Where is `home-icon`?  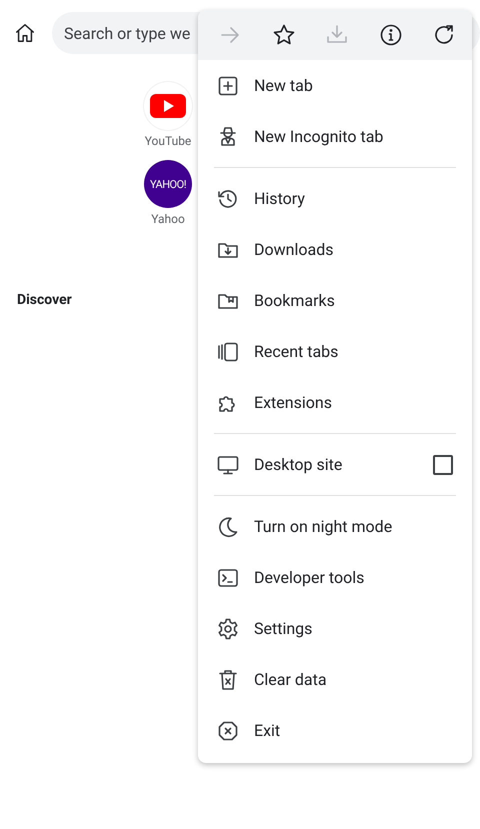 home-icon is located at coordinates (25, 33).